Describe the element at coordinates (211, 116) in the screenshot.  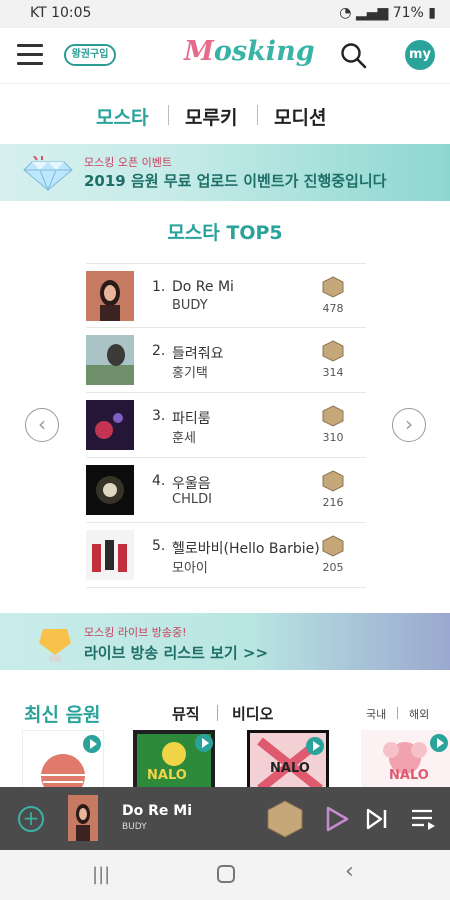
I see `tab-morookie: 모루키` at that location.